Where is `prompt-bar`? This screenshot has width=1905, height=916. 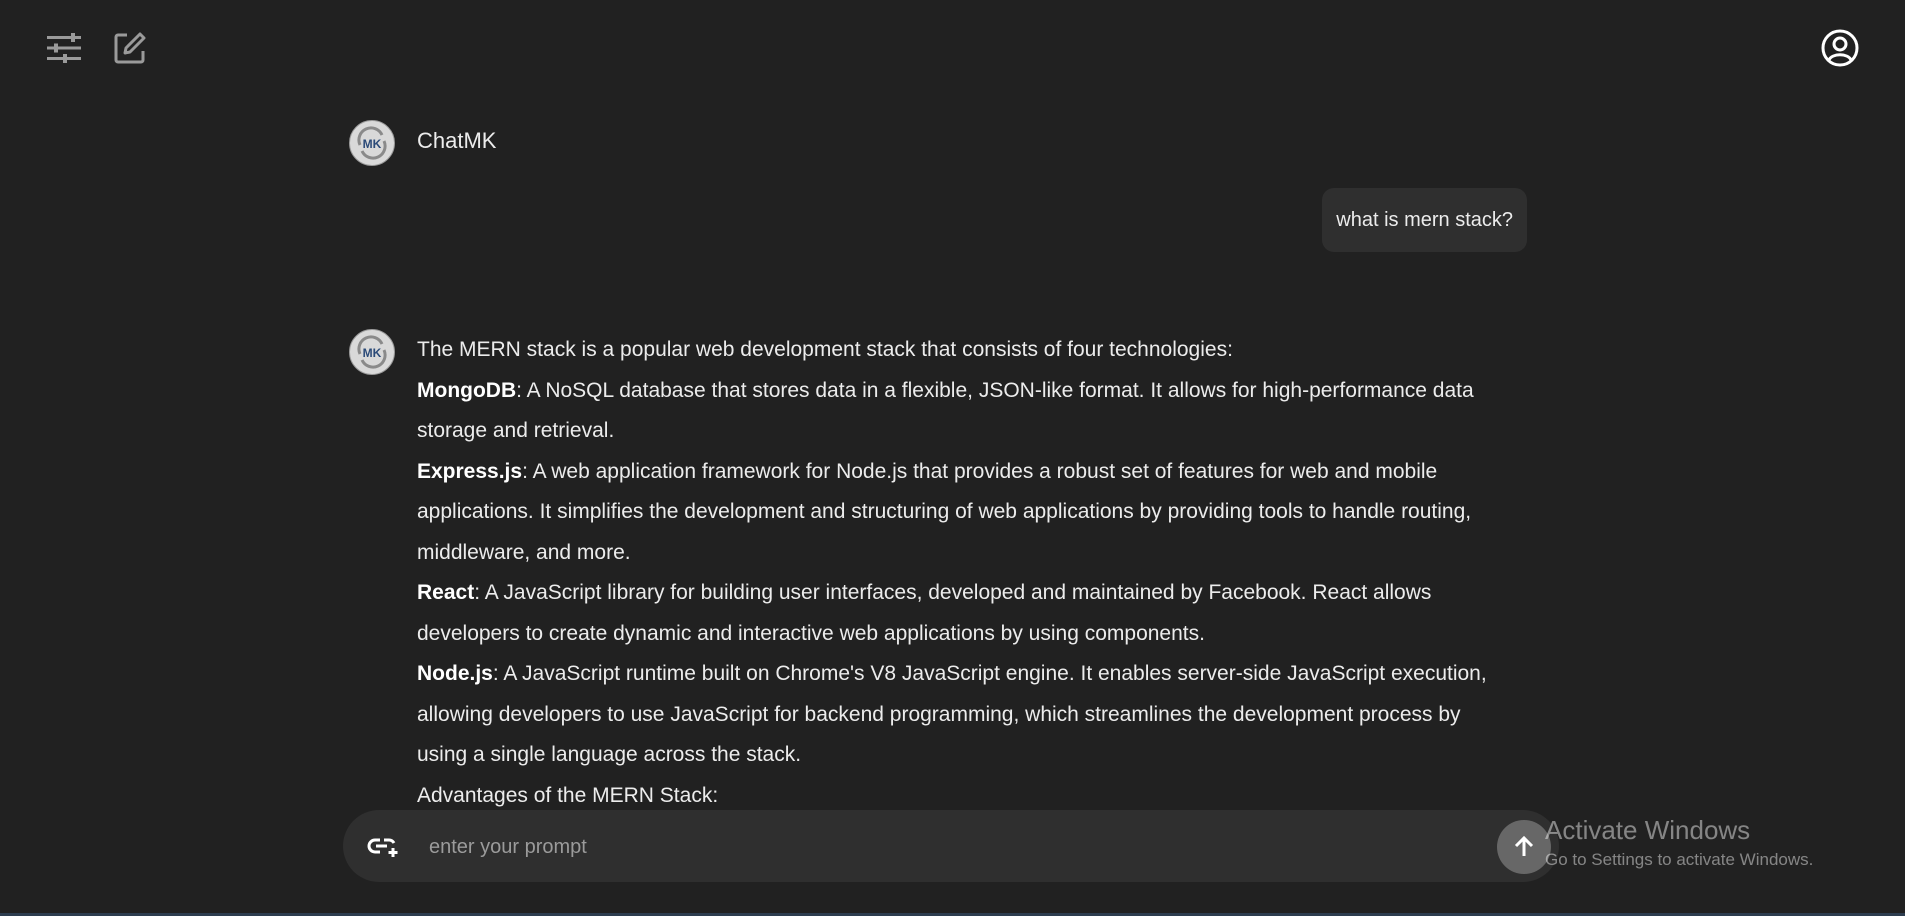
prompt-bar is located at coordinates (951, 846).